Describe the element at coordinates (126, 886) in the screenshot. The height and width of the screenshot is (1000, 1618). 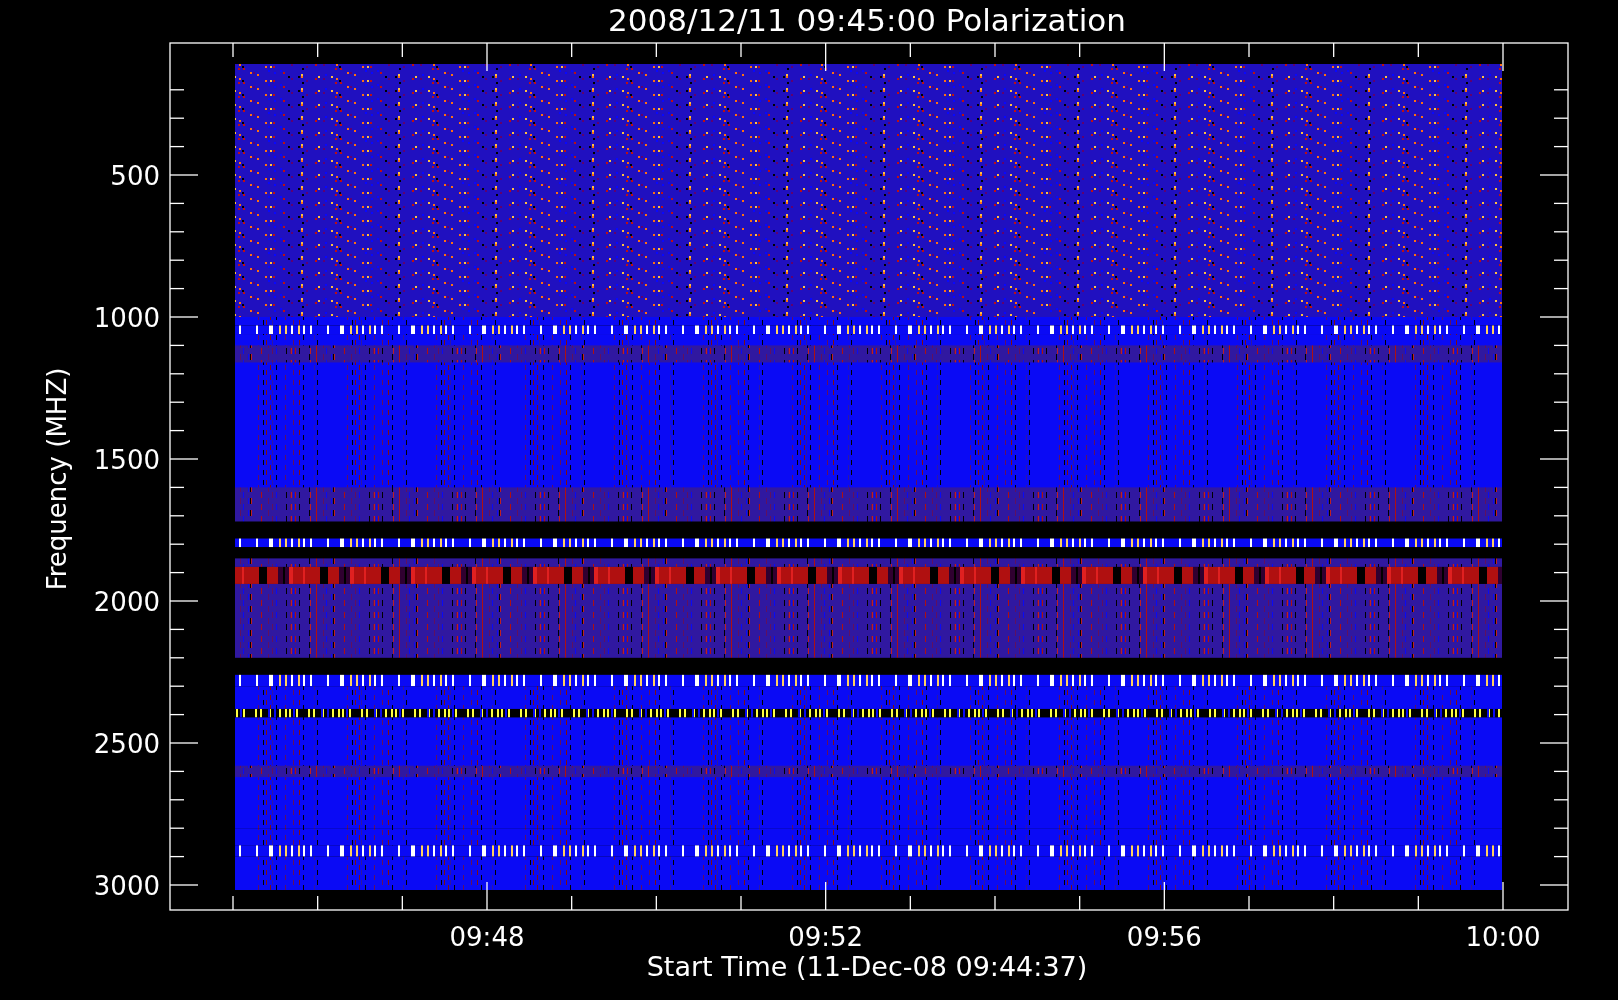
I see `y-tick-label: 3000` at that location.